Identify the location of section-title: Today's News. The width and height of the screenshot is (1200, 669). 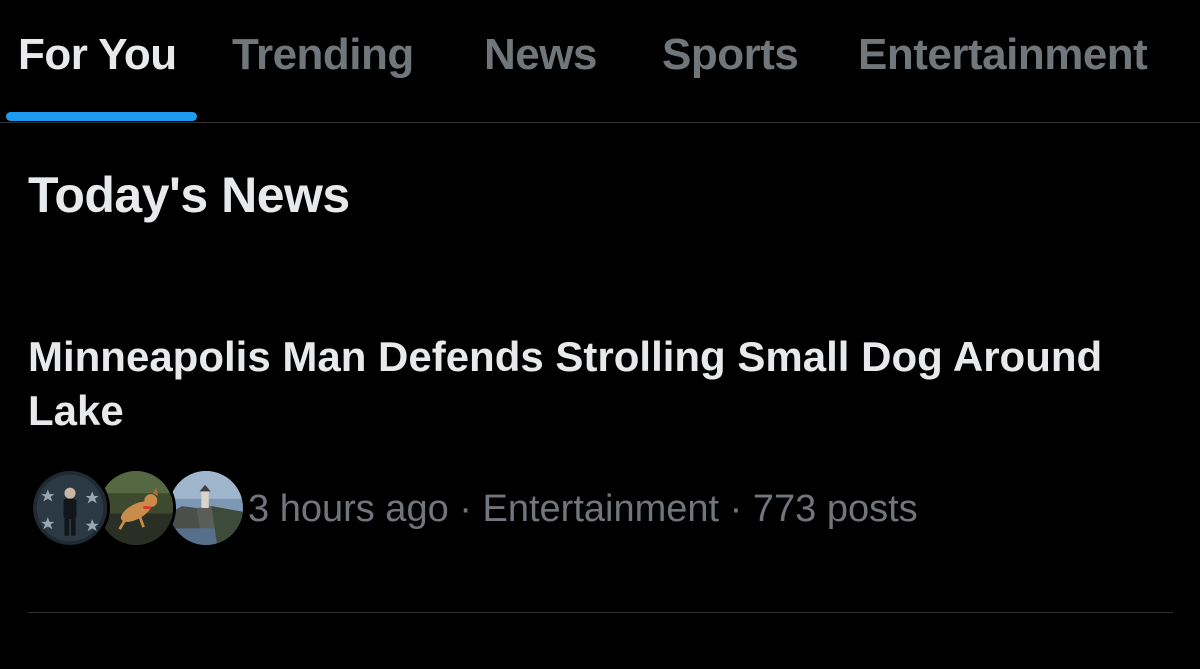
(189, 195).